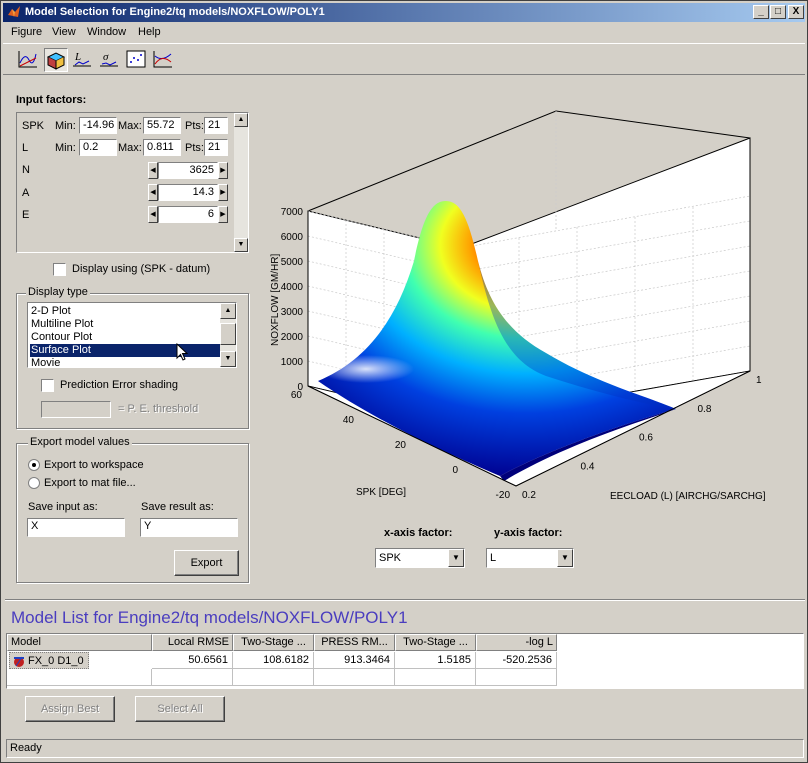 Image resolution: width=808 pixels, height=763 pixels. Describe the element at coordinates (292, 237) in the screenshot. I see `z-tick-label: 6000` at that location.